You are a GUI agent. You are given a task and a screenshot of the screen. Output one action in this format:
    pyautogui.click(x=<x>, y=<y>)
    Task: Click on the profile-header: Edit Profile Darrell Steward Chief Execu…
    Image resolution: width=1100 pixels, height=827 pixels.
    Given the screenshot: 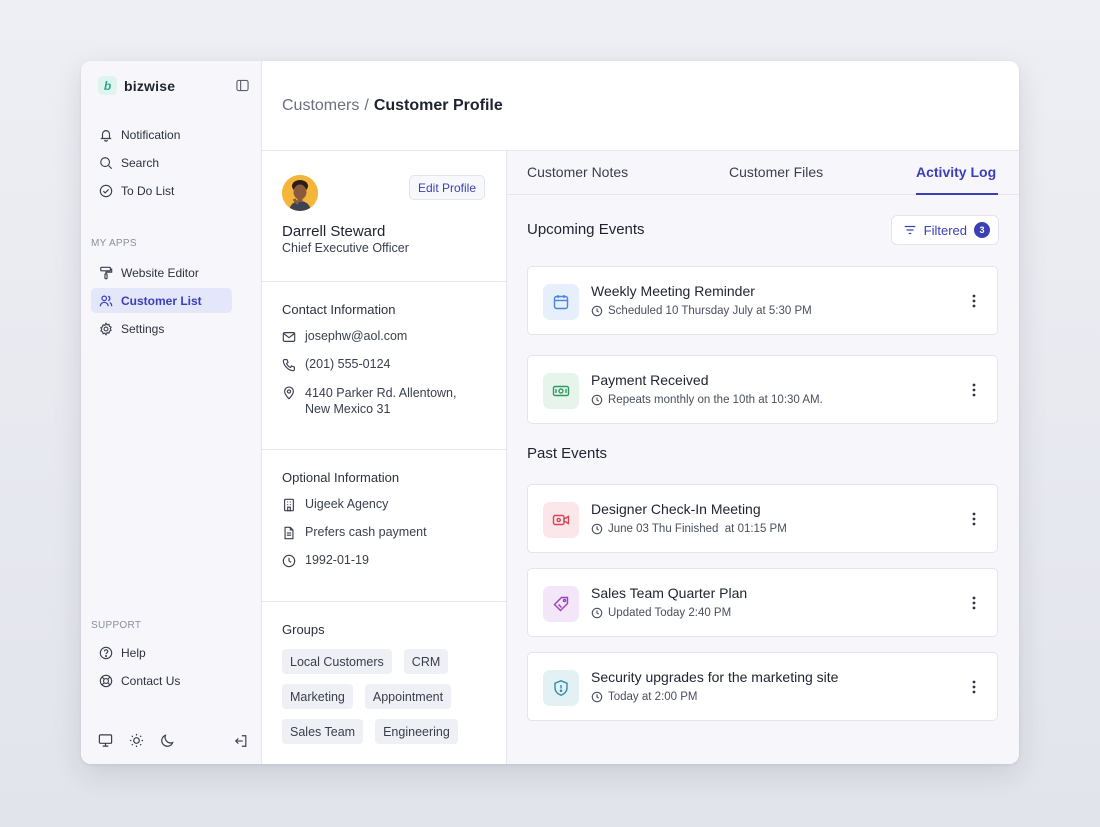 What is the action you would take?
    pyautogui.click(x=384, y=216)
    